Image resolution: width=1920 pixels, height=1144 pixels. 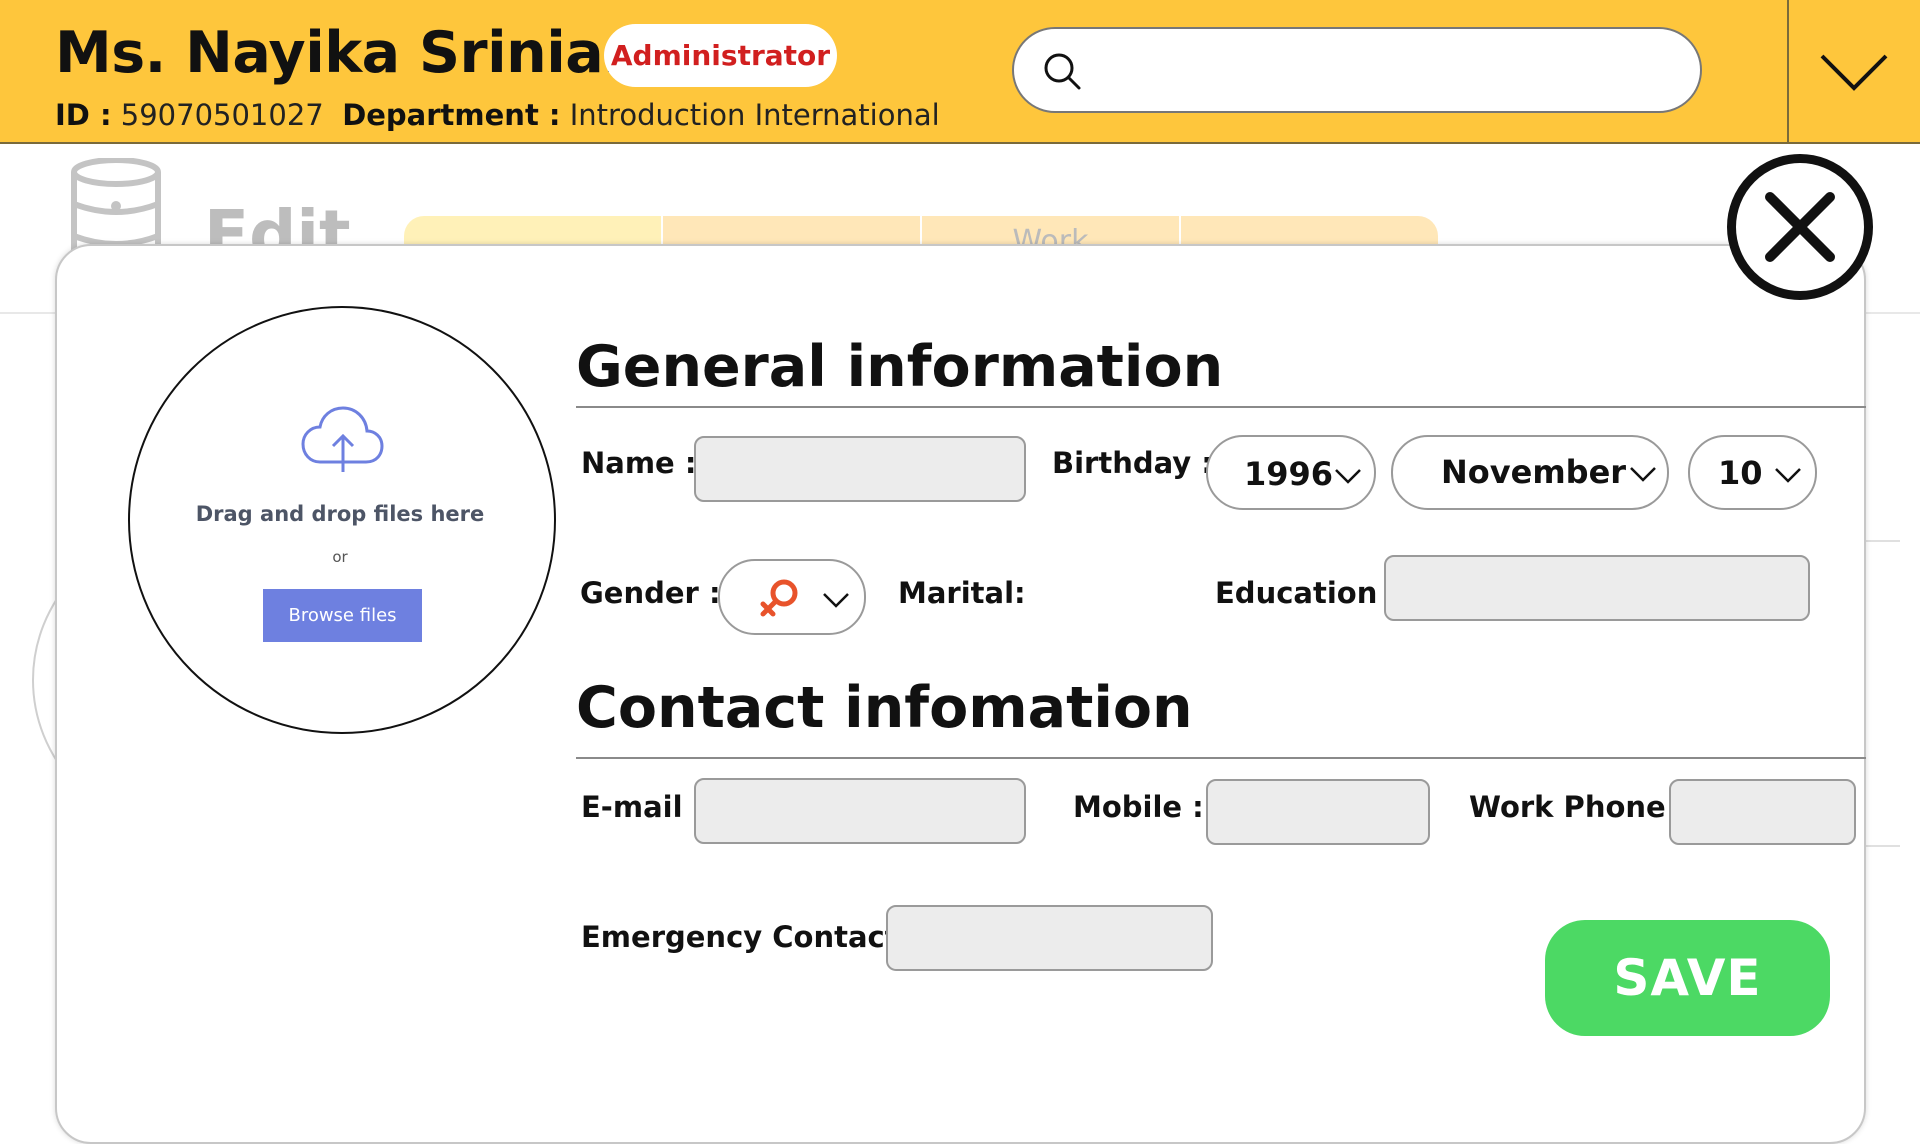 I want to click on birth-day-value: 10, so click(x=1740, y=473).